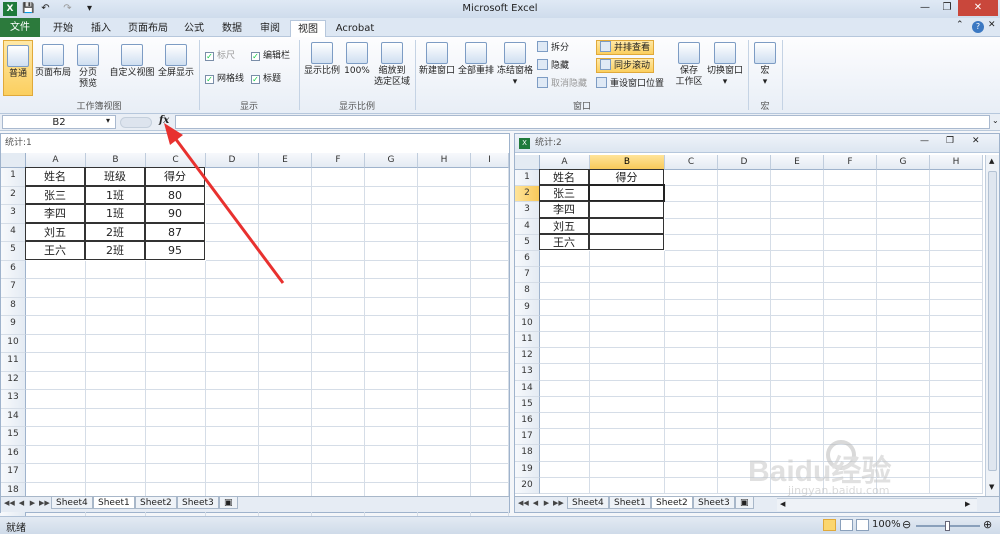 This screenshot has height=534, width=1000. I want to click on zoom-slider-thumb, so click(947, 526).